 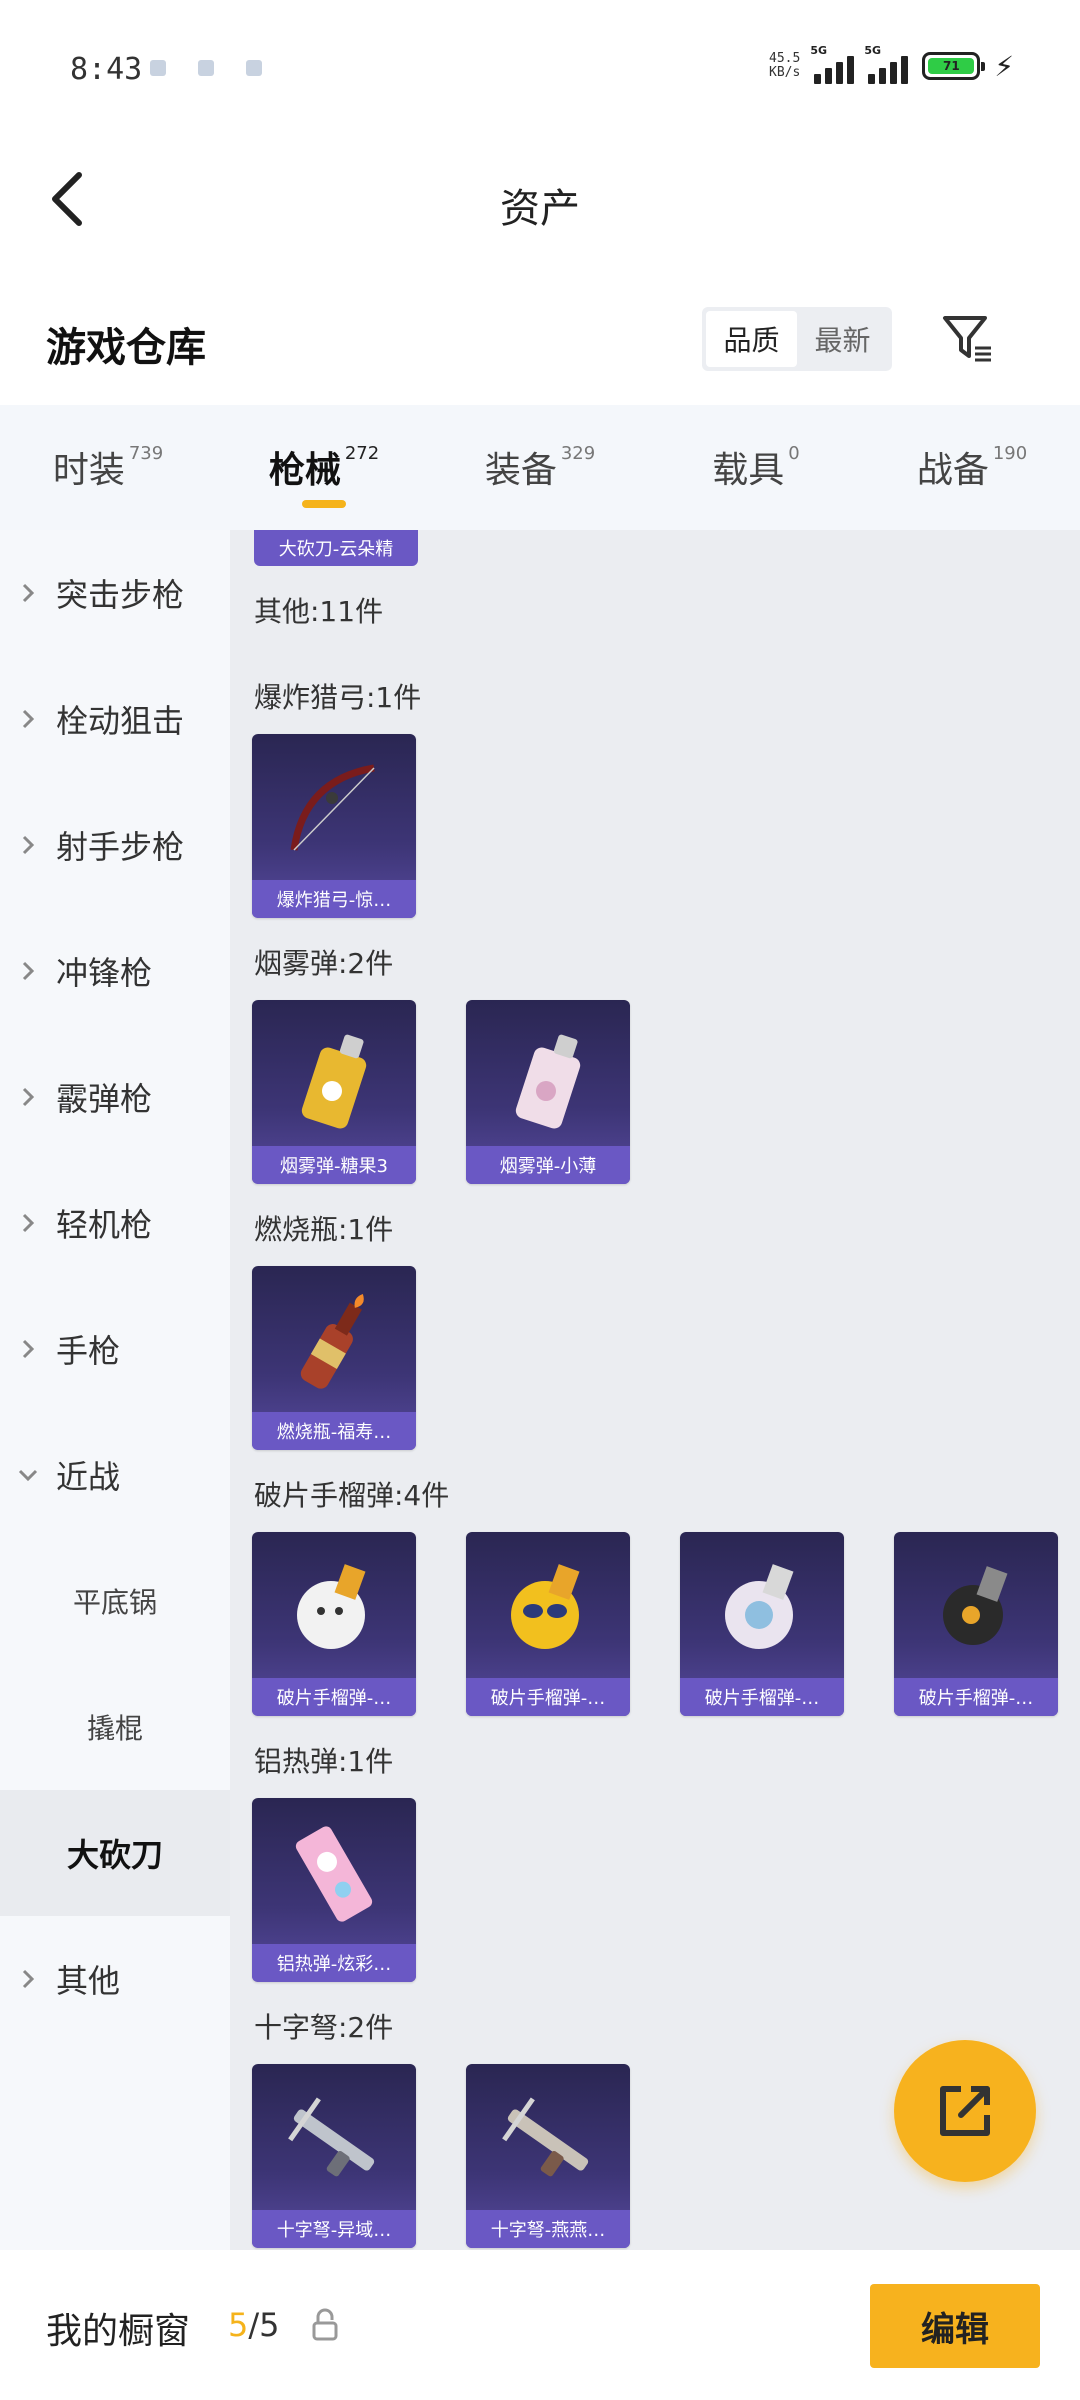 What do you see at coordinates (106, 69) in the screenshot?
I see `status-time: 8:43` at bounding box center [106, 69].